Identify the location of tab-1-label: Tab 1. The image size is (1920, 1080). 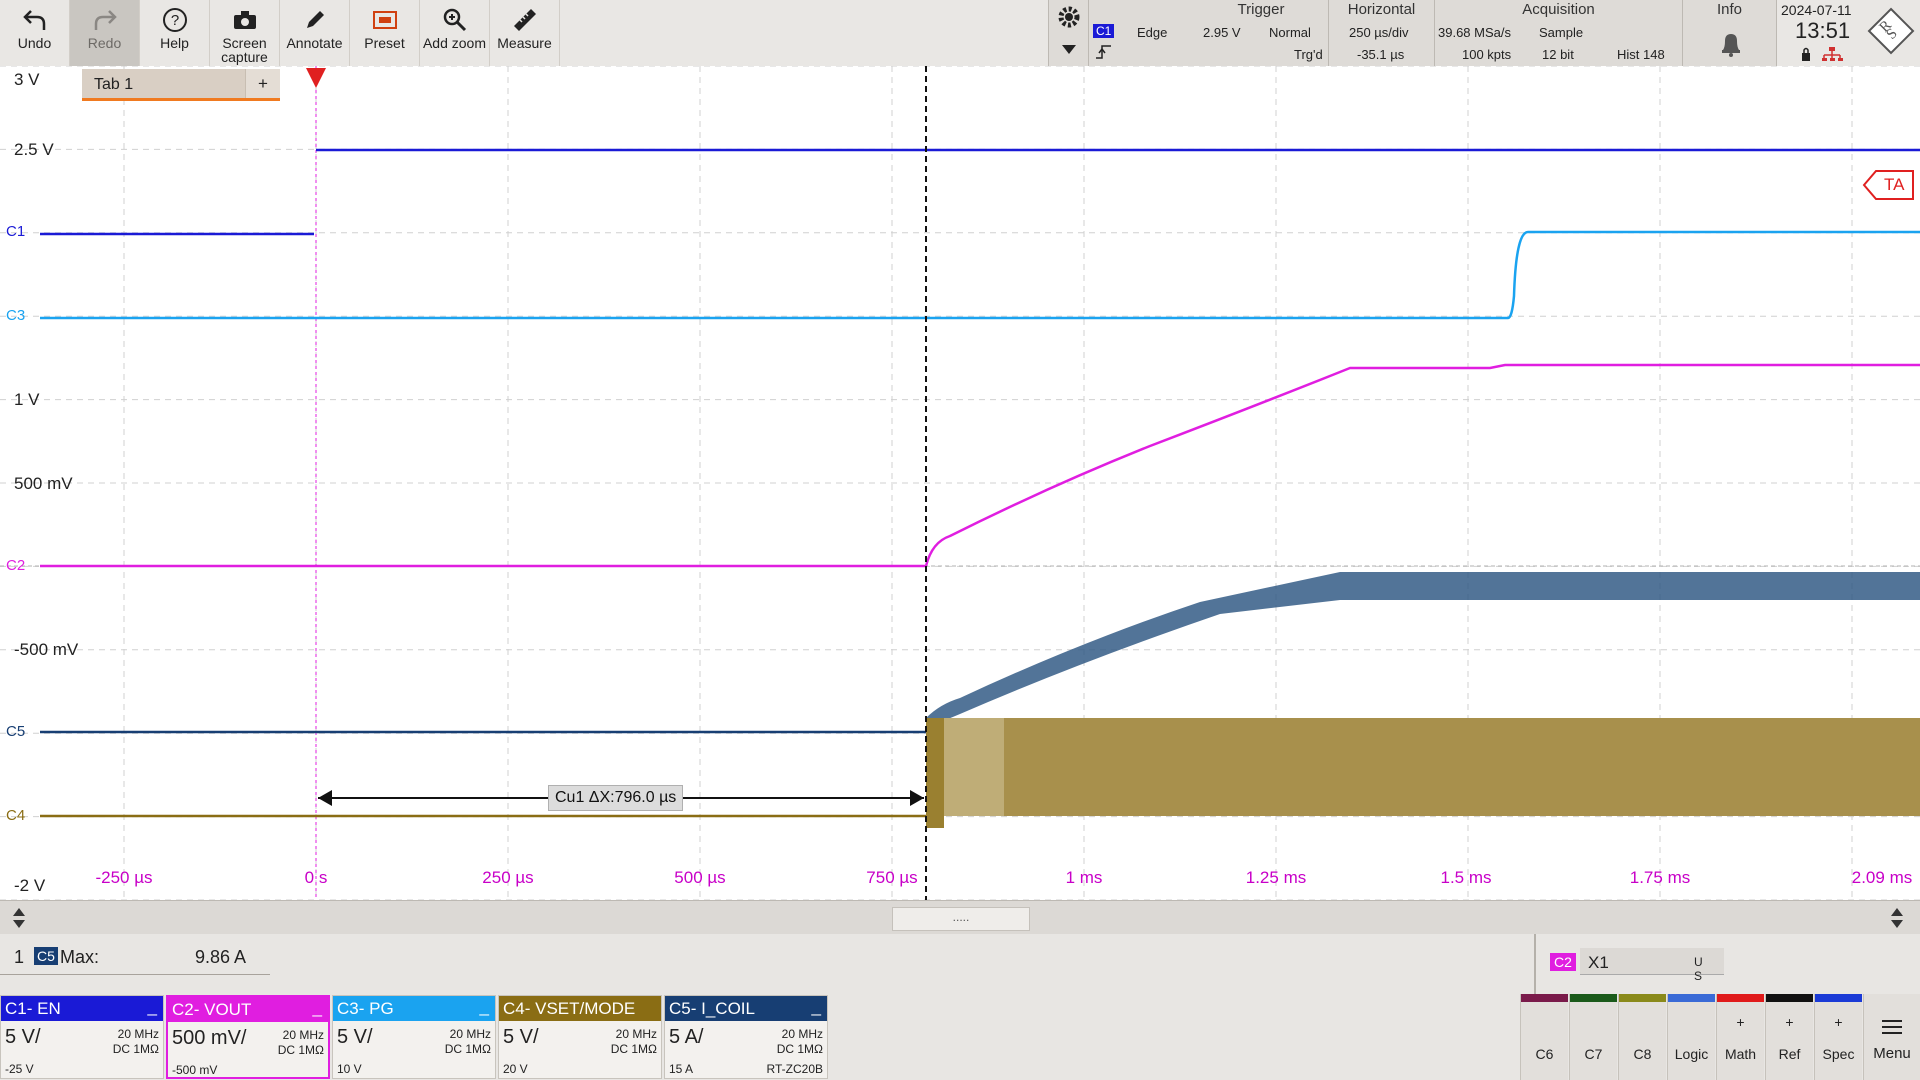
(114, 84).